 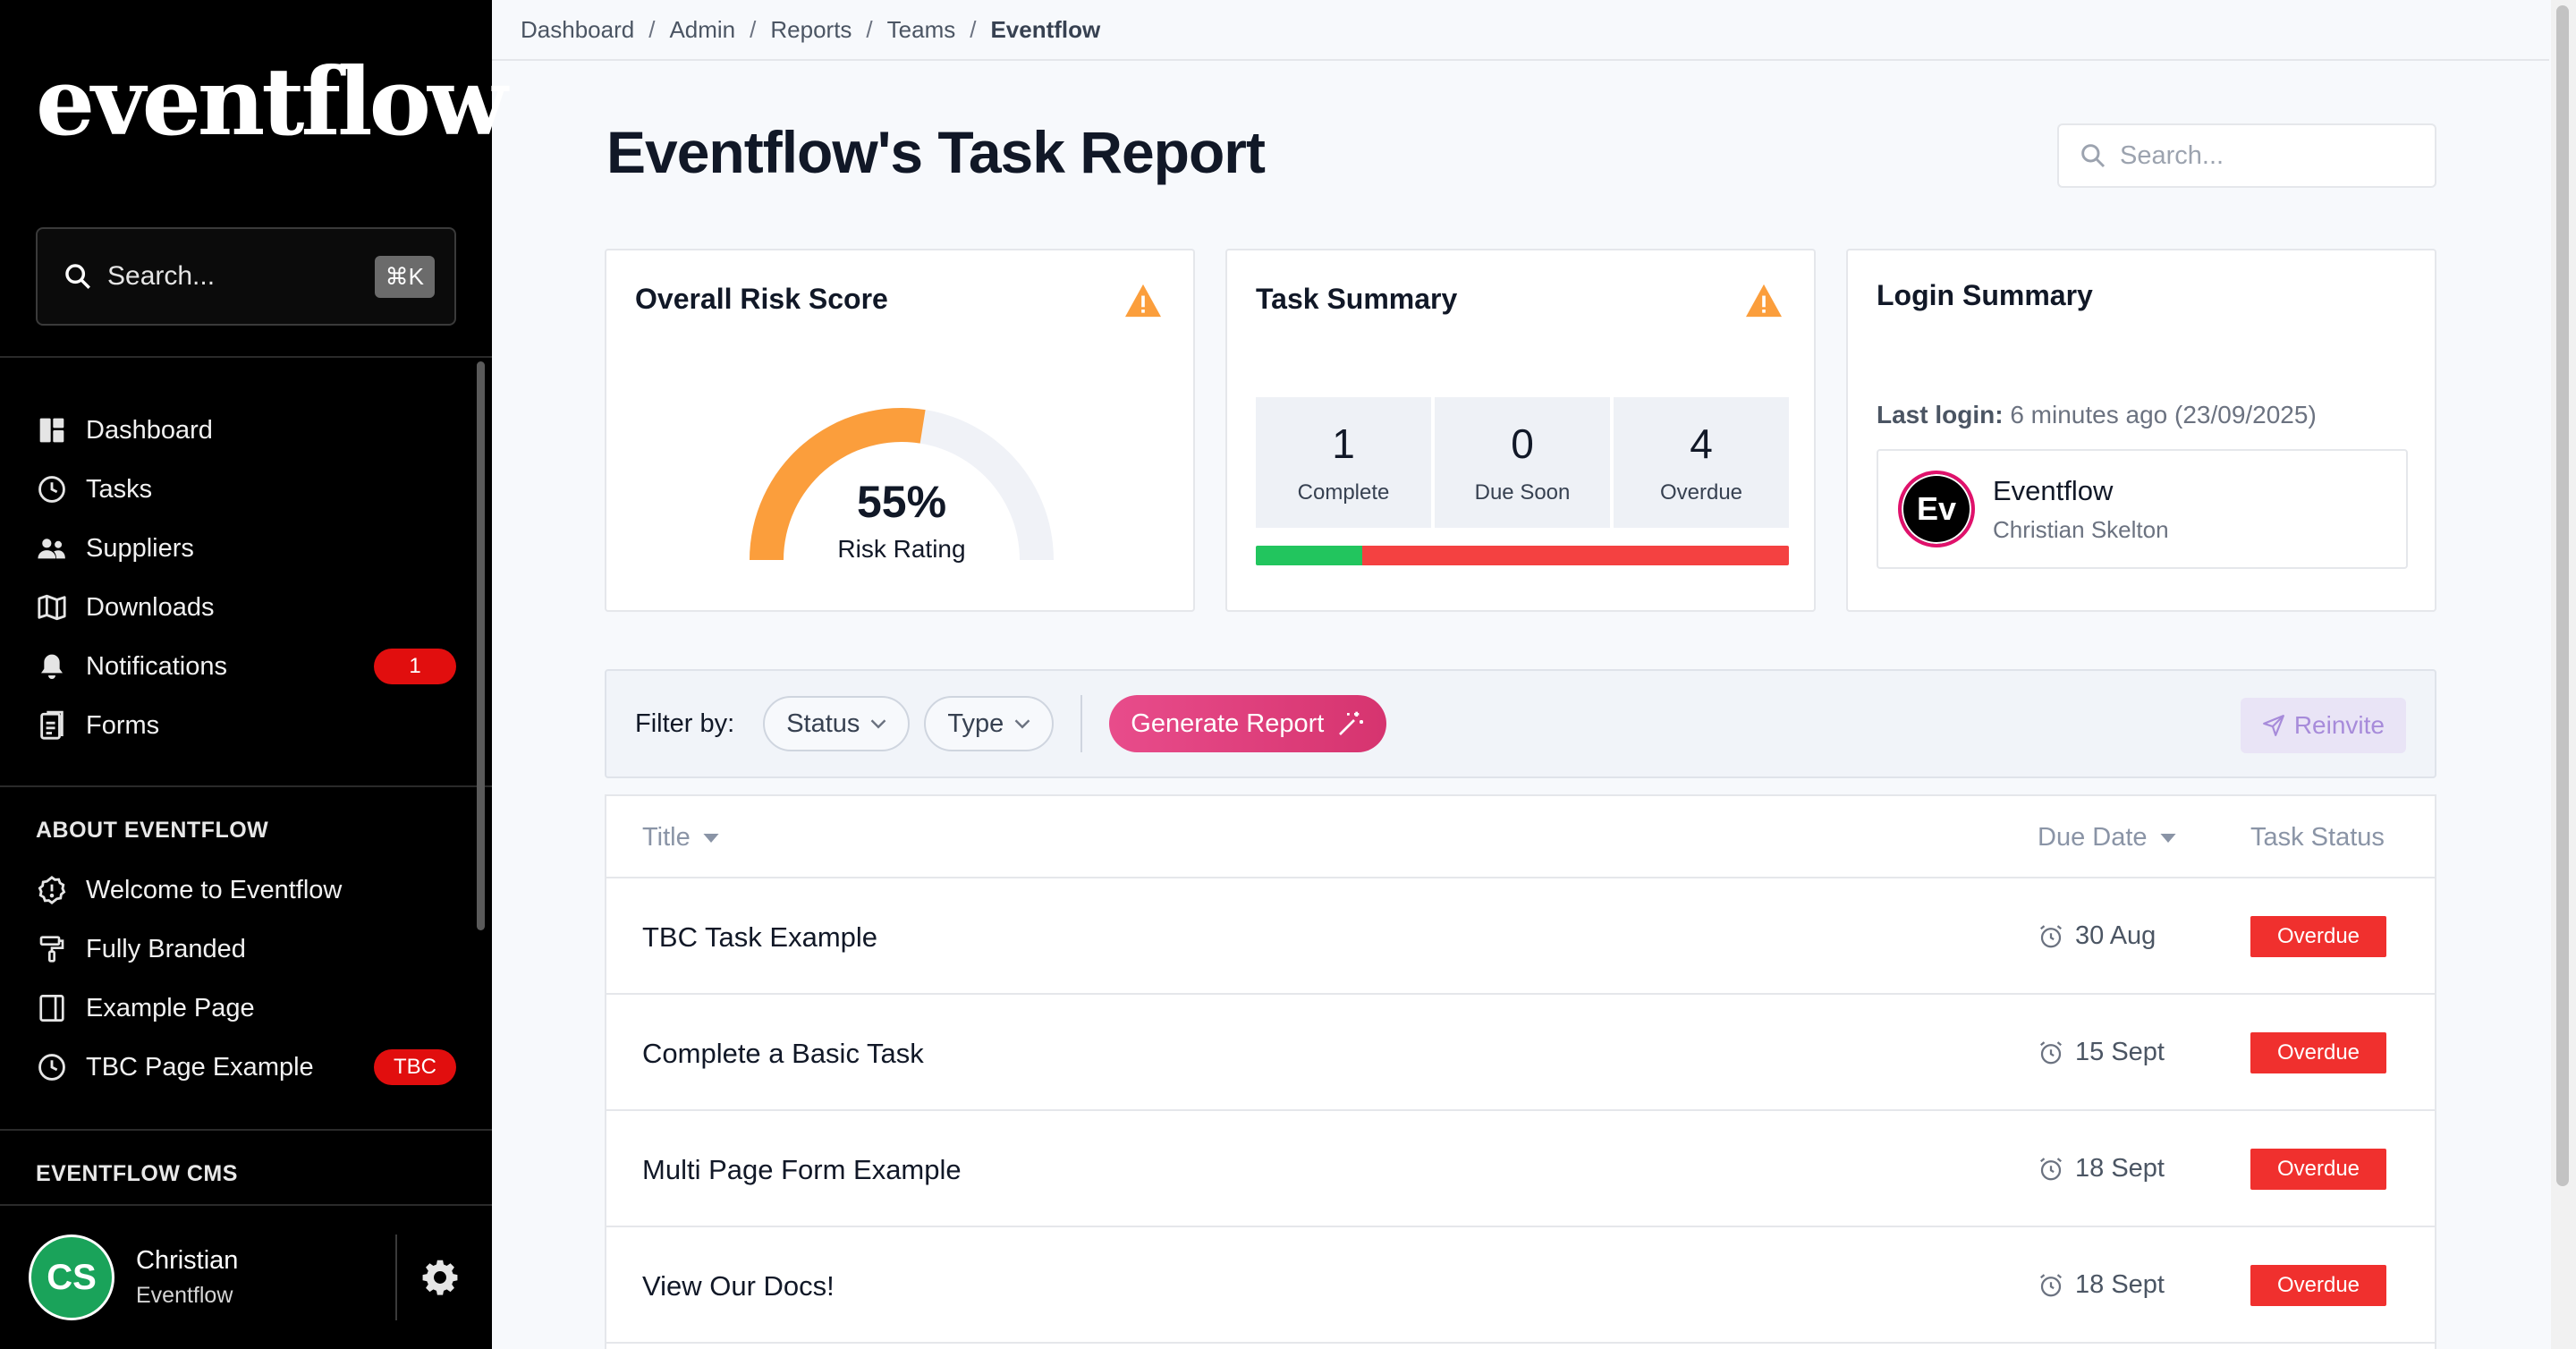 I want to click on nav-item-dashboard: Dashboard, so click(x=246, y=430).